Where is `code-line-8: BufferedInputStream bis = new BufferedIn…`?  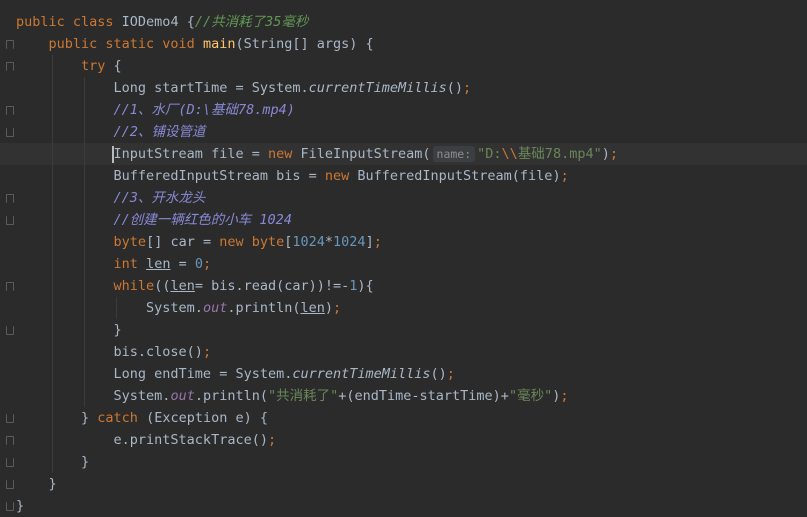 code-line-8: BufferedInputStream bis = new BufferedIn… is located at coordinates (292, 176).